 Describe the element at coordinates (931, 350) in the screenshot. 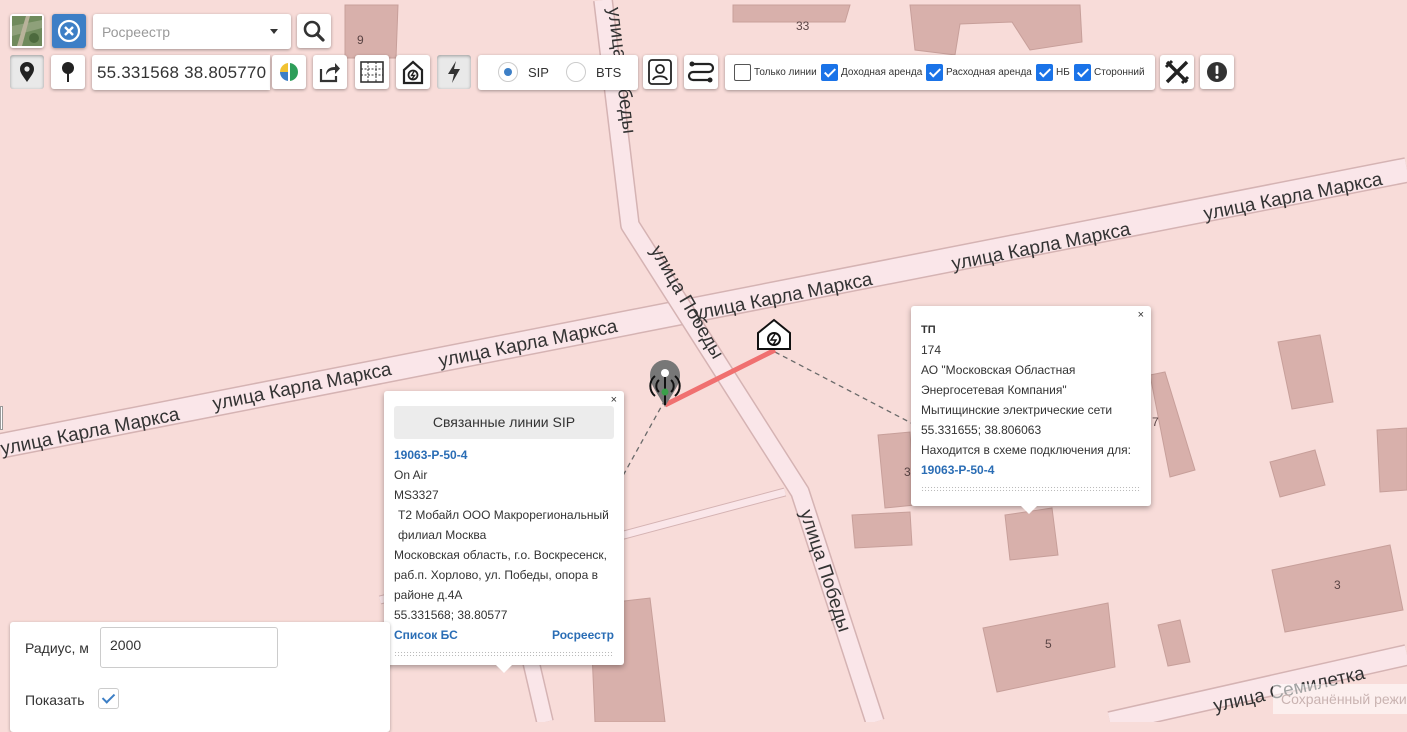

I see `tp-number: 174` at that location.